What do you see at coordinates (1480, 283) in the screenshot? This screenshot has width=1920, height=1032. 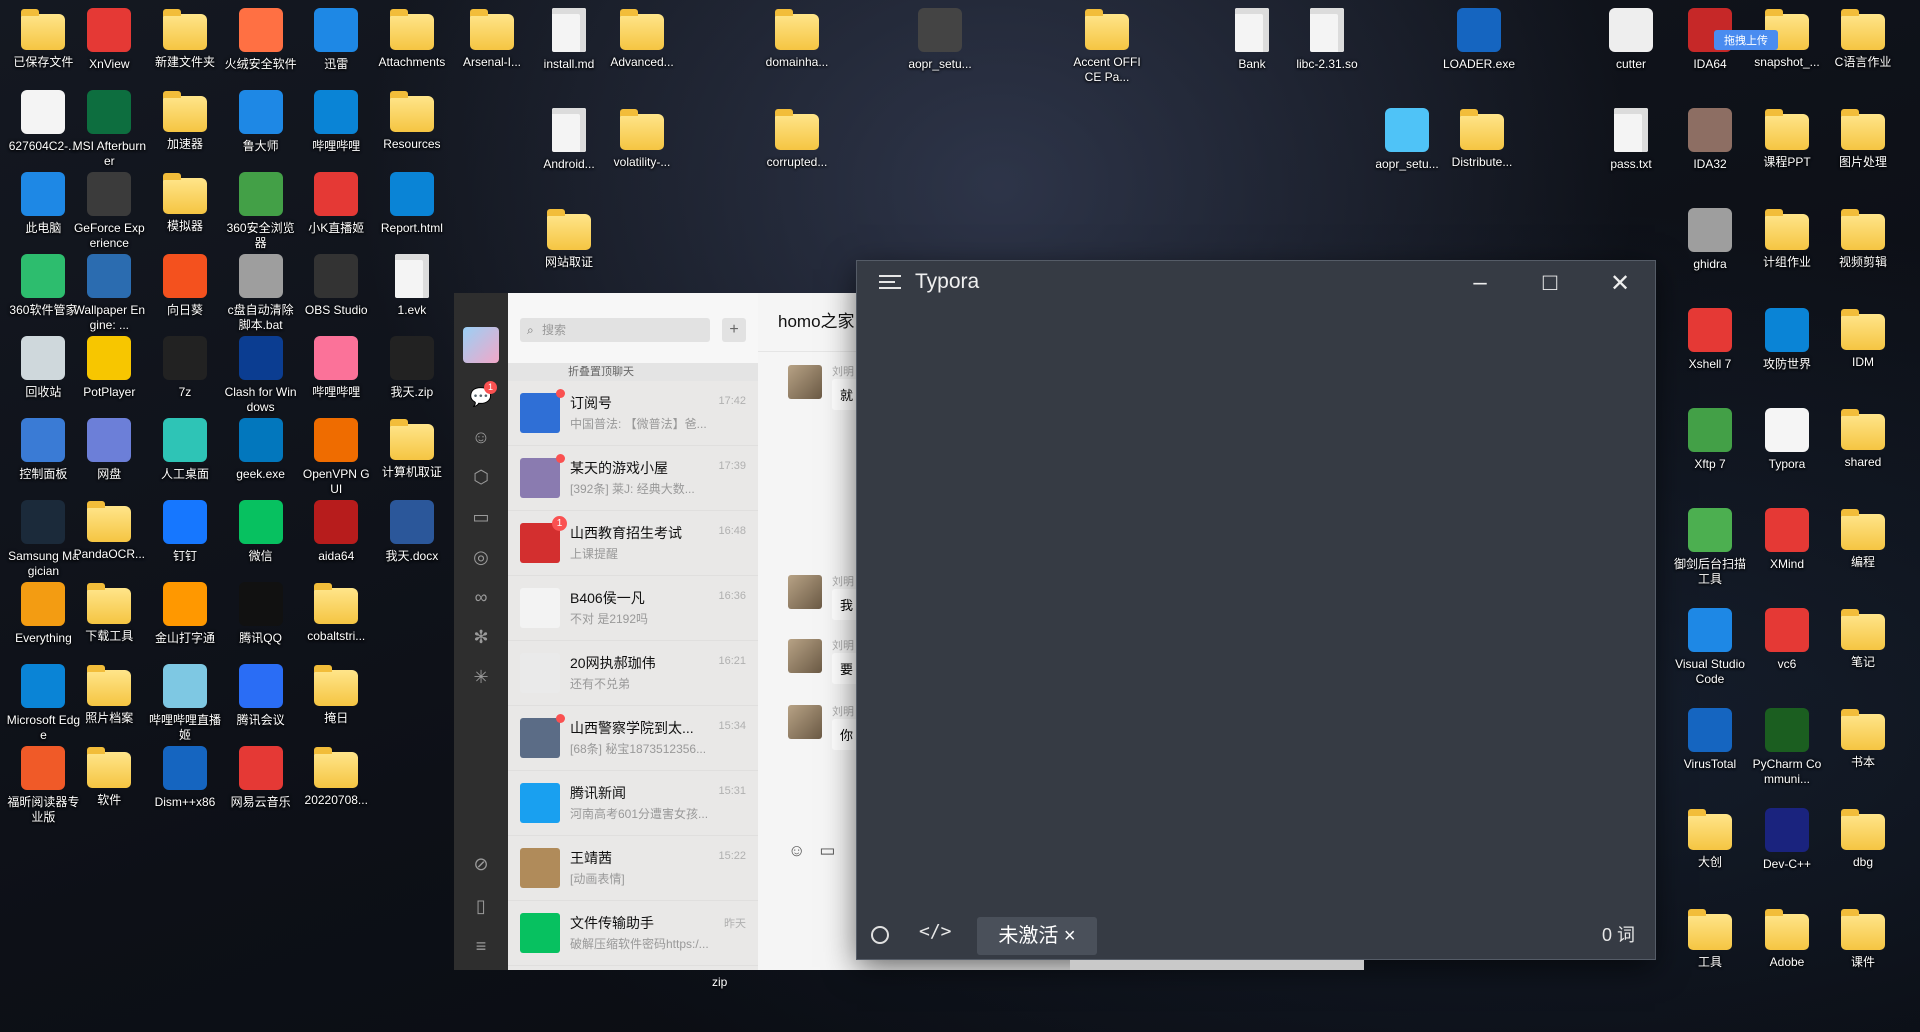 I see `minimize-button: –` at bounding box center [1480, 283].